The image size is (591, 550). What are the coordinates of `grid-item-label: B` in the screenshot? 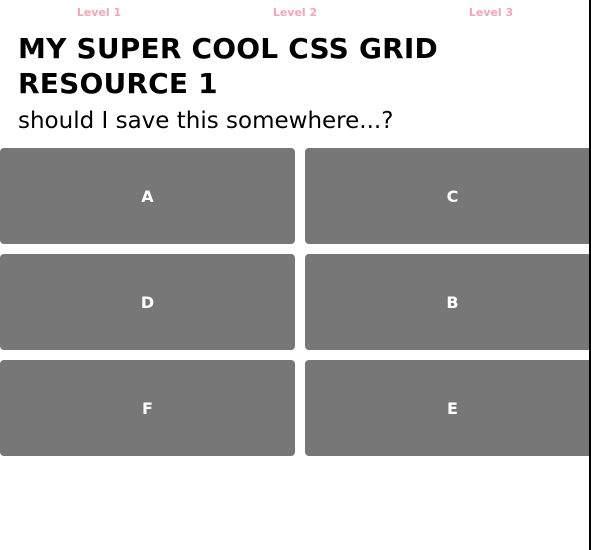 It's located at (452, 302).